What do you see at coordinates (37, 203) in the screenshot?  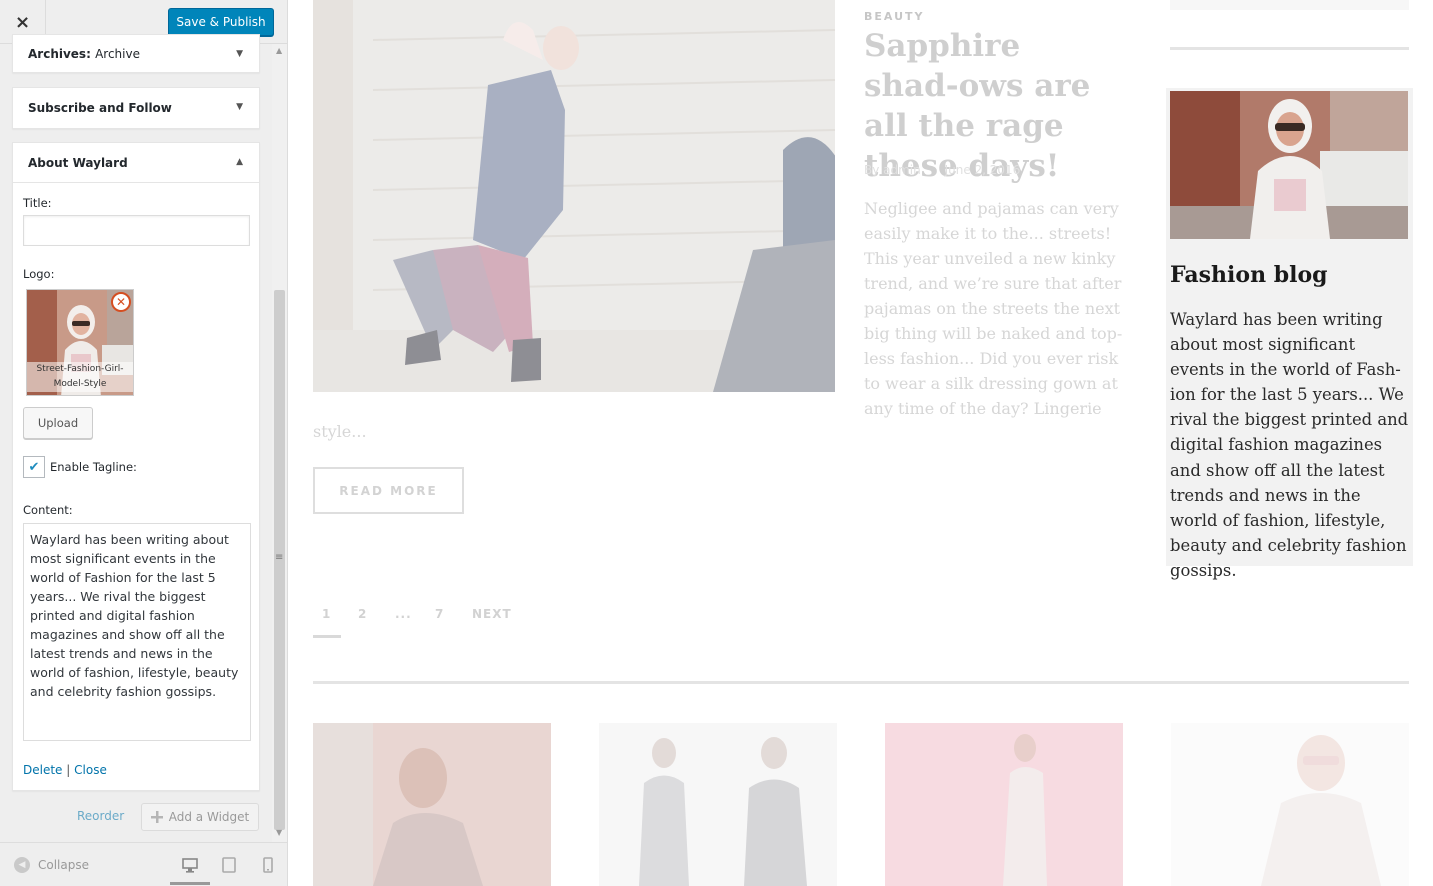 I see `title-label: Title:` at bounding box center [37, 203].